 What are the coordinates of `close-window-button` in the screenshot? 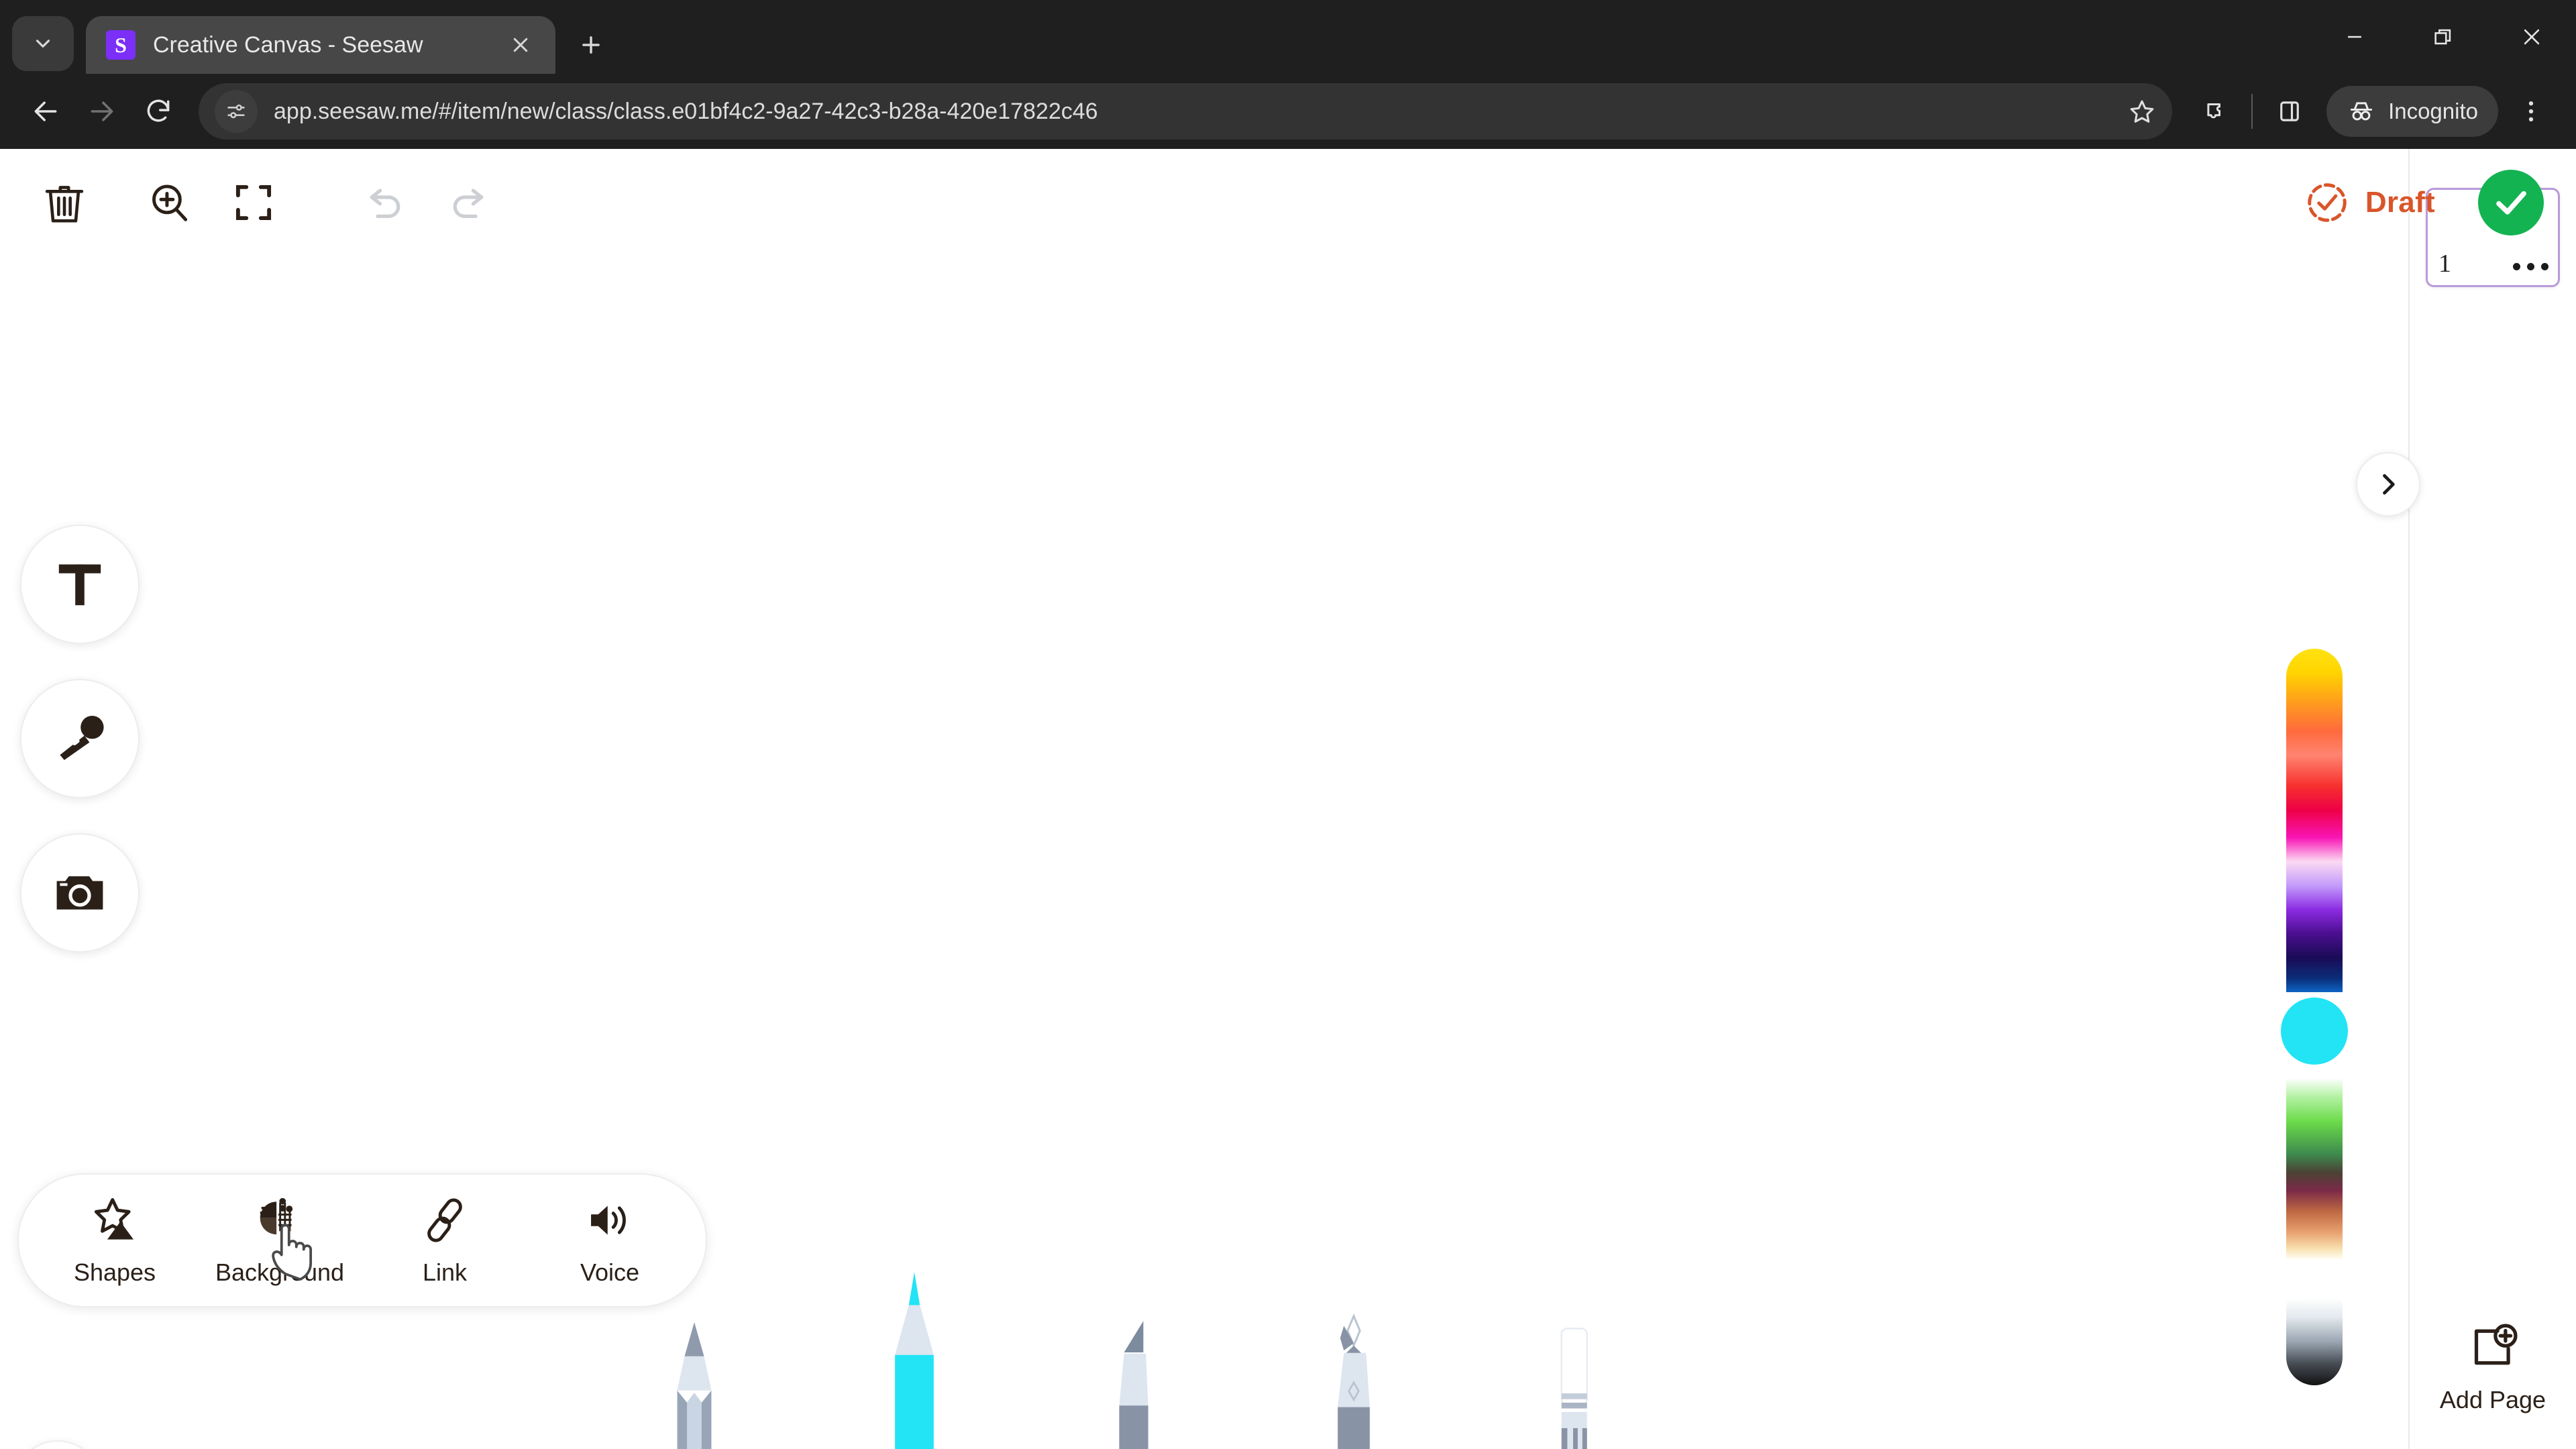 It's located at (2531, 37).